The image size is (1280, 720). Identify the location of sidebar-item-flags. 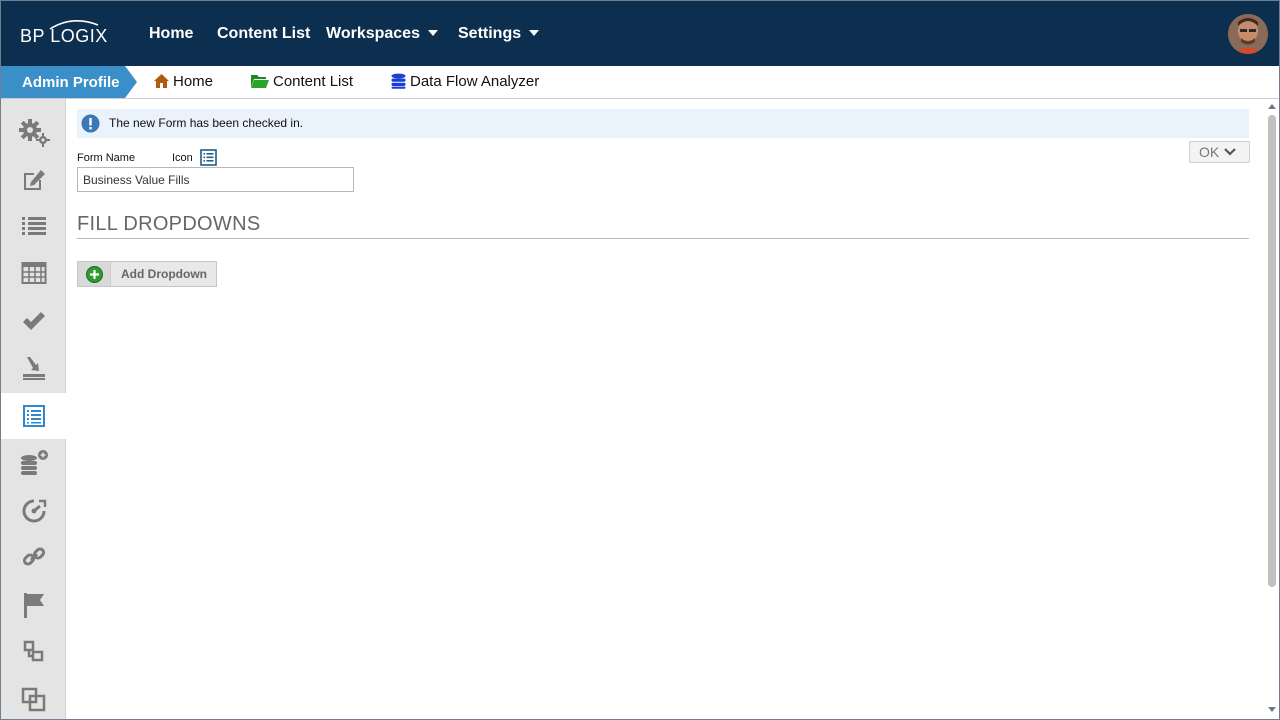
(33, 605).